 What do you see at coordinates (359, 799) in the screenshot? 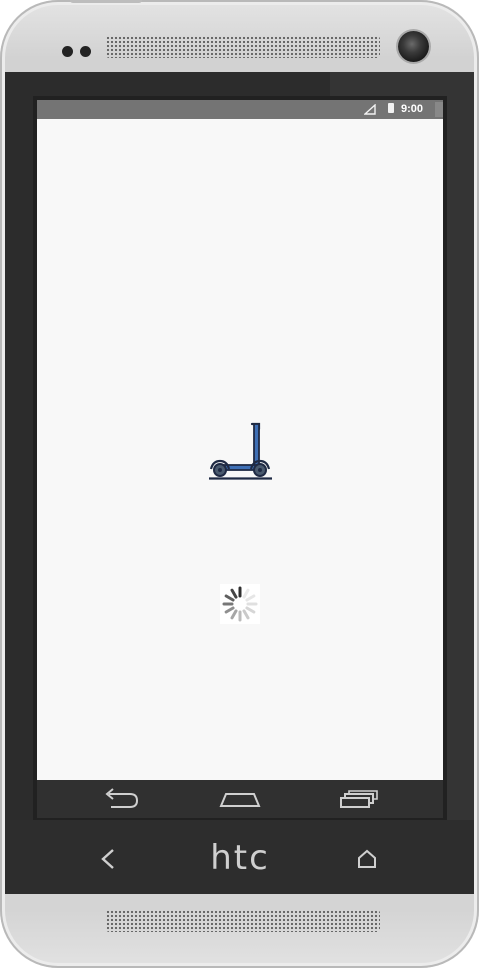
I see `recent-apps-icon` at bounding box center [359, 799].